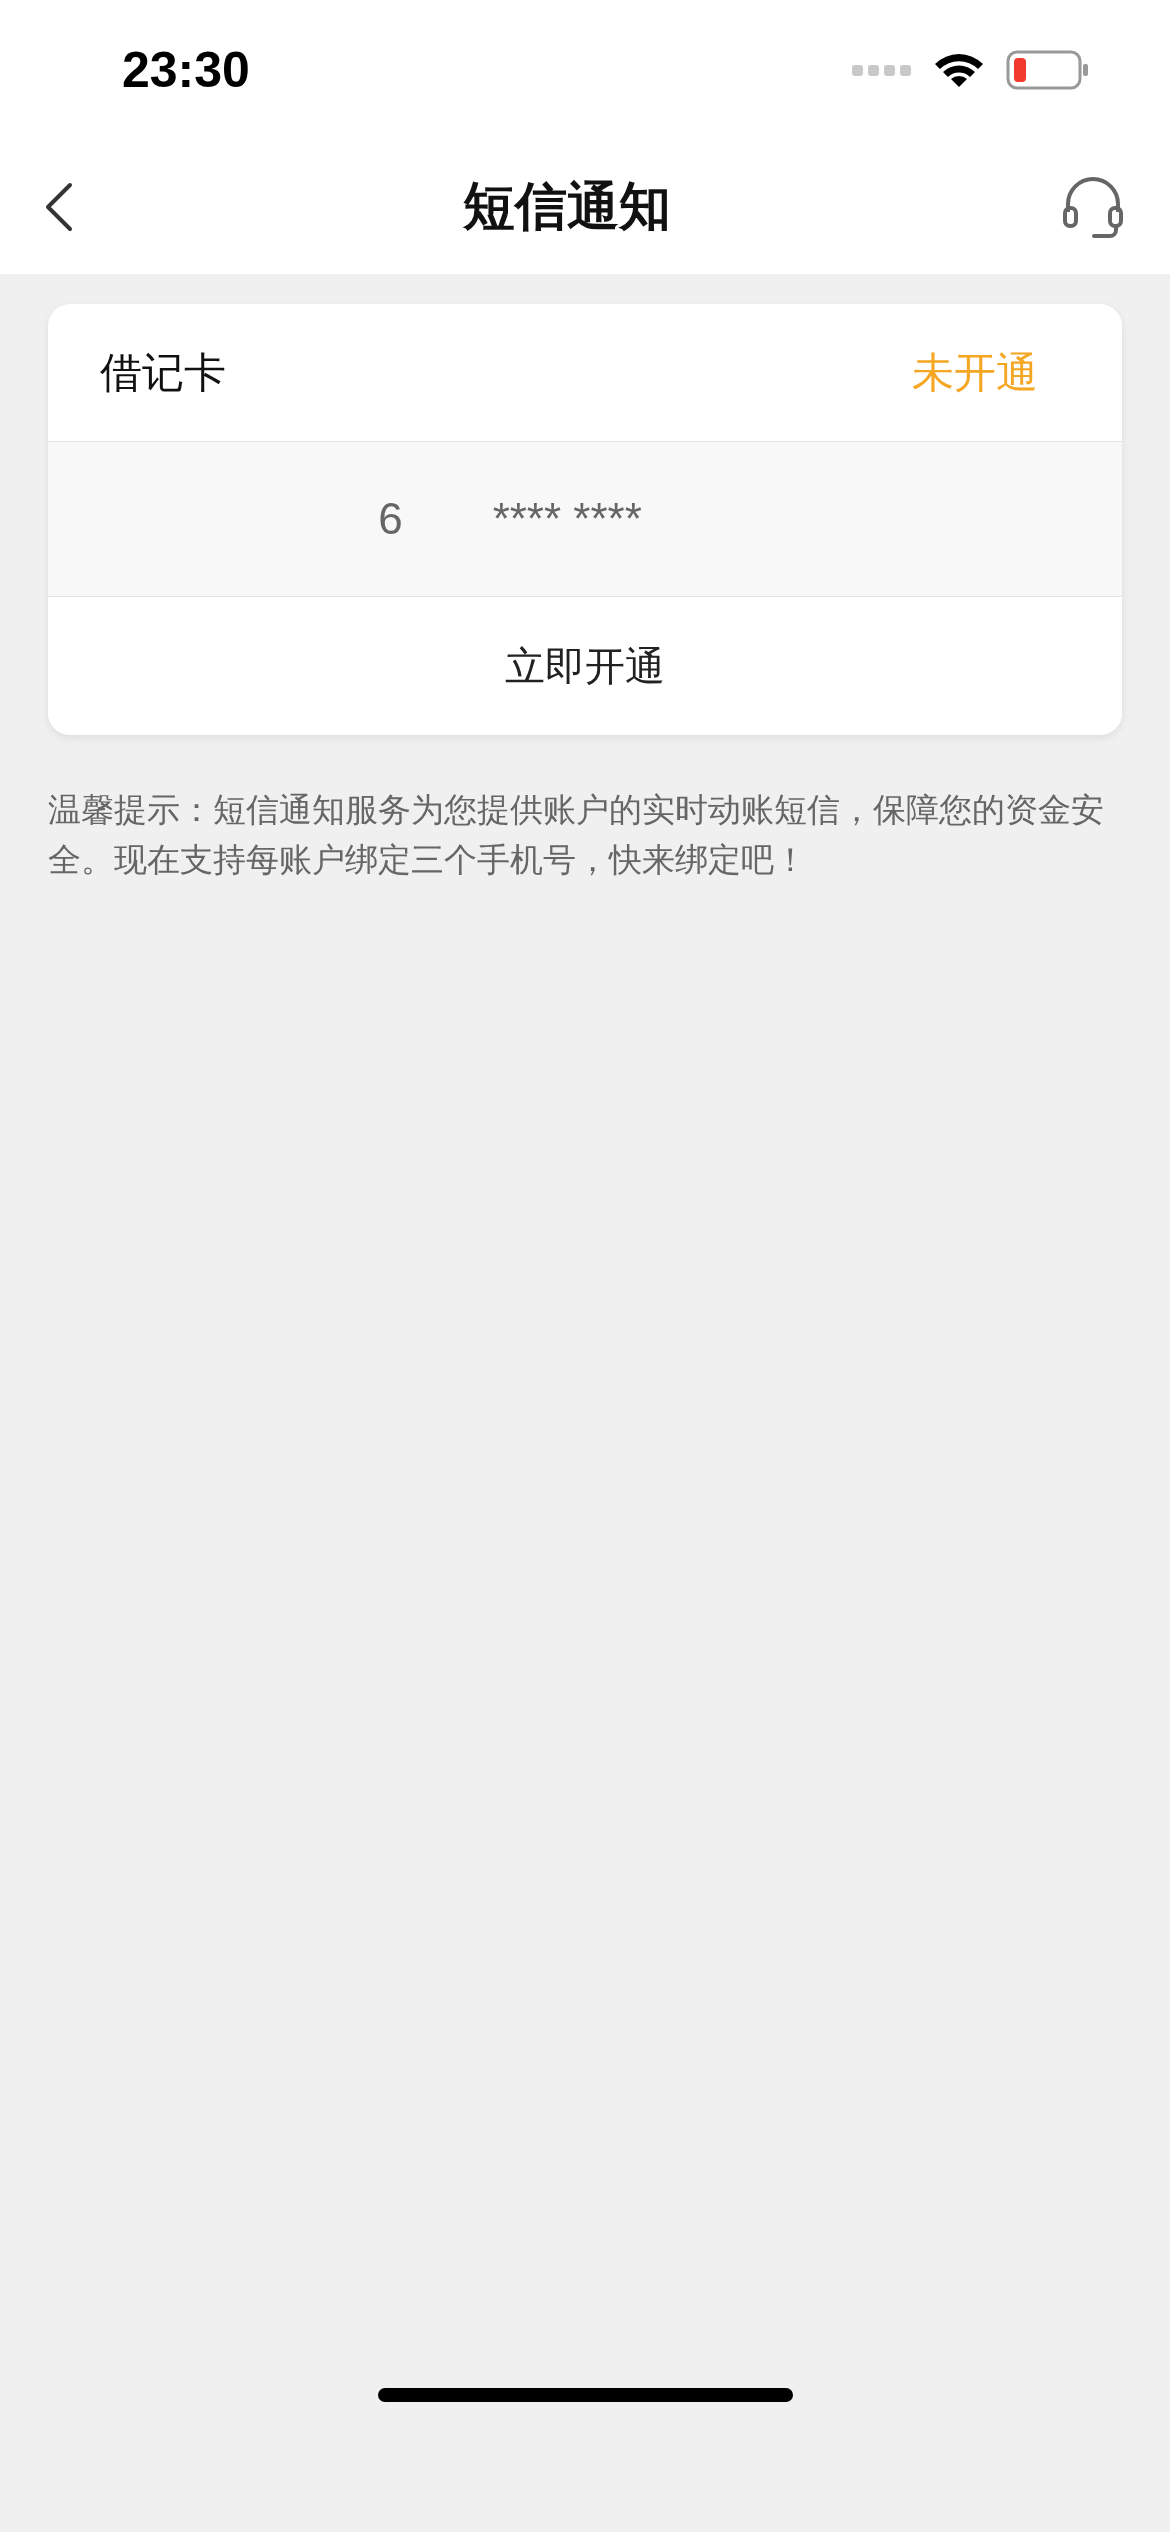 The width and height of the screenshot is (1170, 2532). Describe the element at coordinates (1048, 70) in the screenshot. I see `battery-icon` at that location.